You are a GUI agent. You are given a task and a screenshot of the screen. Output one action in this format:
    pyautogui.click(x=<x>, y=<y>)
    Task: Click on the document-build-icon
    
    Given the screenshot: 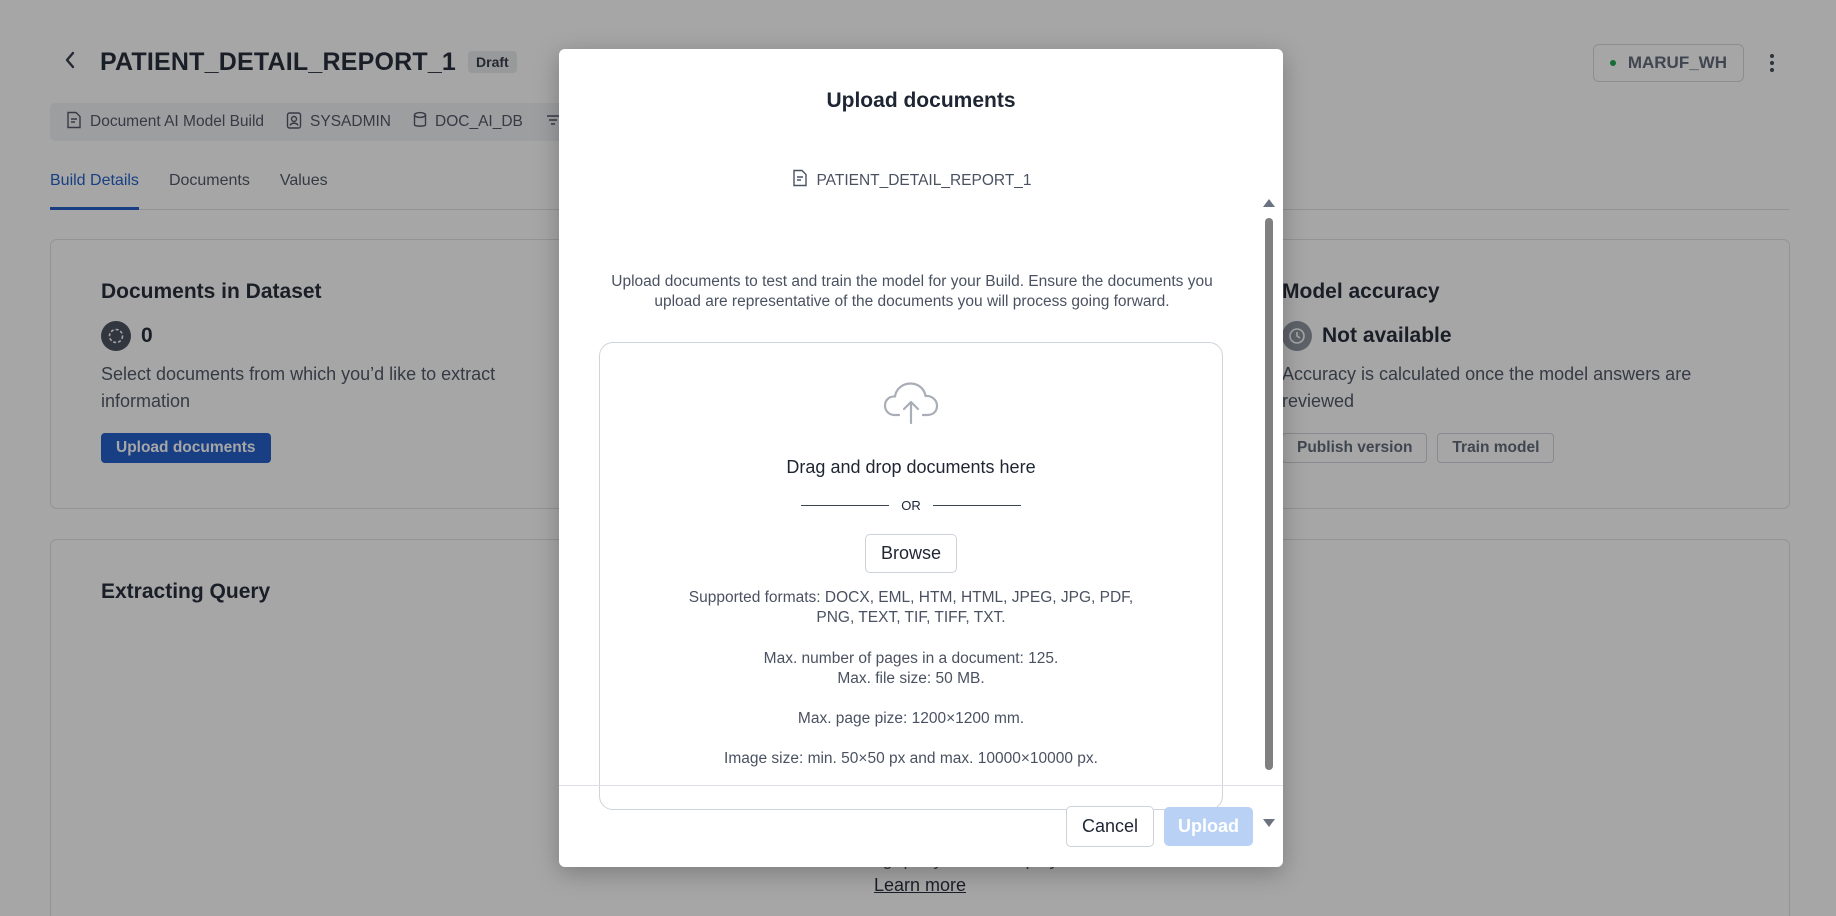 What is the action you would take?
    pyautogui.click(x=800, y=180)
    